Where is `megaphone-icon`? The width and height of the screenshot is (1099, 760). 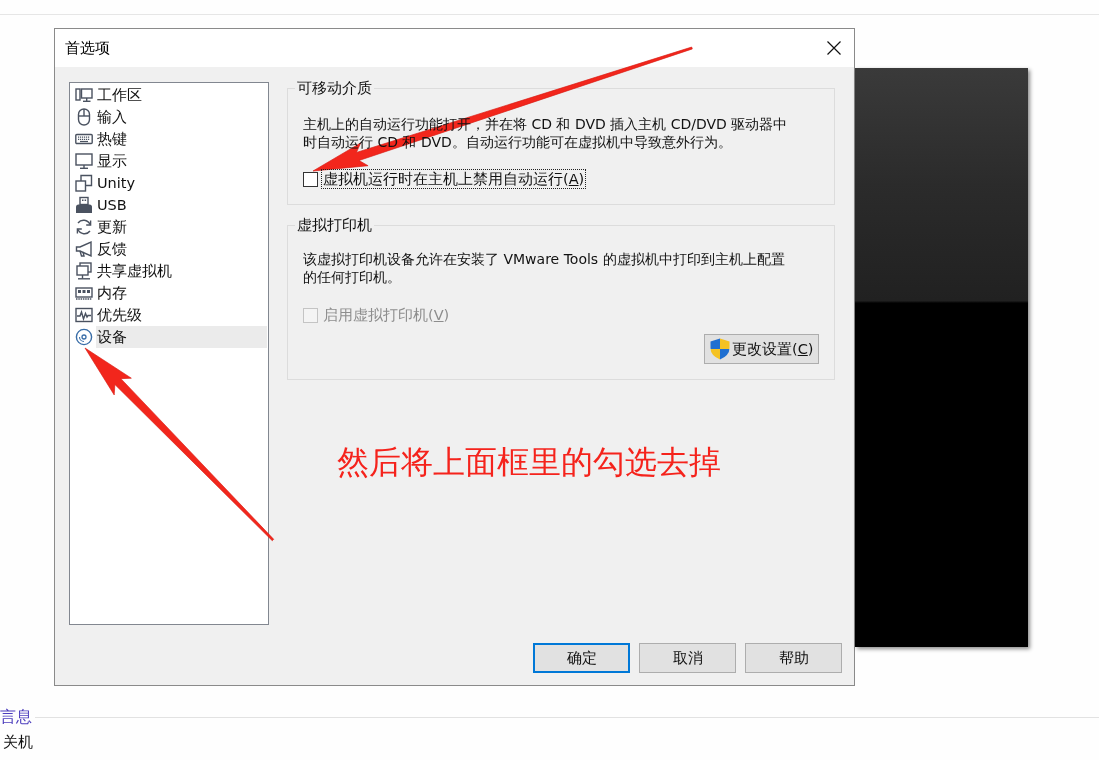
megaphone-icon is located at coordinates (84, 249).